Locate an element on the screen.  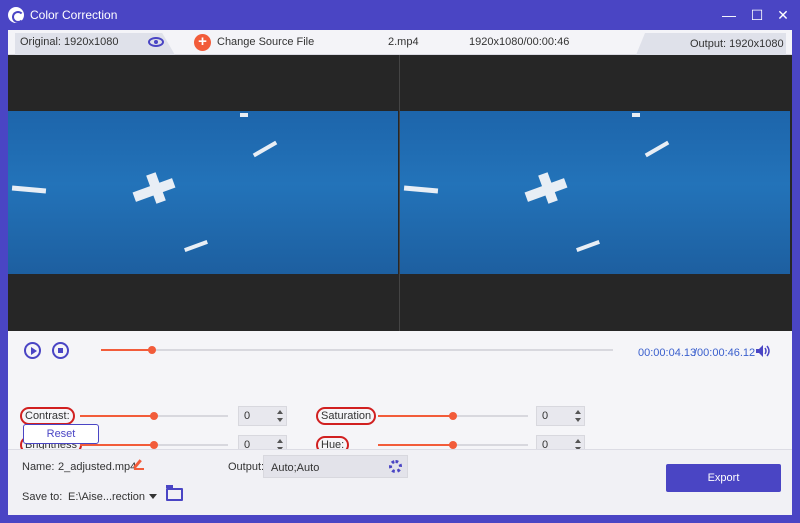
add-icon: + is located at coordinates (202, 42).